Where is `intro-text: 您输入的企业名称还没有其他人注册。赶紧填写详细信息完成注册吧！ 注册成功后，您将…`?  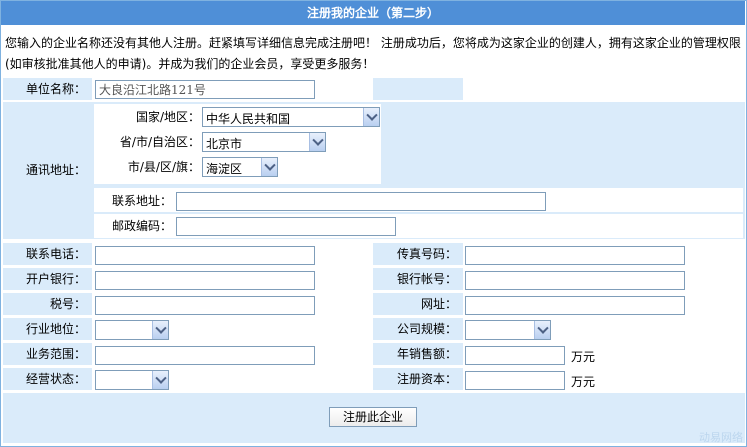 intro-text: 您输入的企业名称还没有其他人注册。赶紧填写详细信息完成注册吧！ 注册成功后，您将… is located at coordinates (373, 53).